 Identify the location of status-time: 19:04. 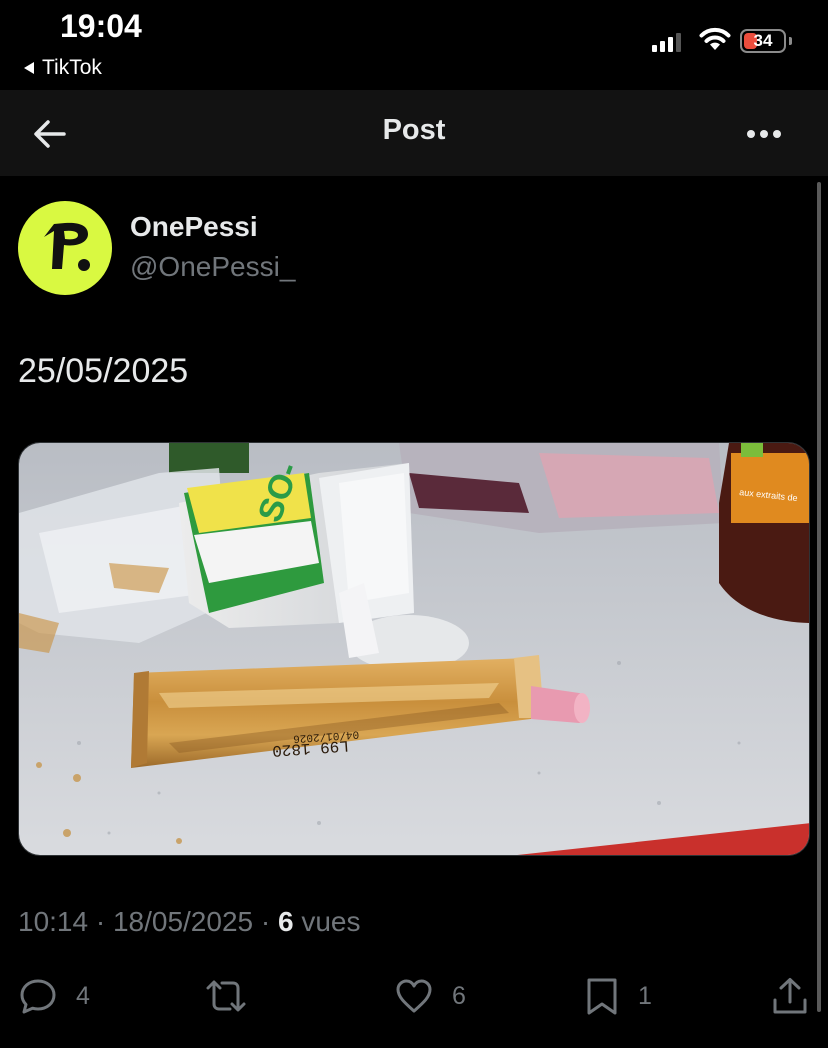
(101, 26).